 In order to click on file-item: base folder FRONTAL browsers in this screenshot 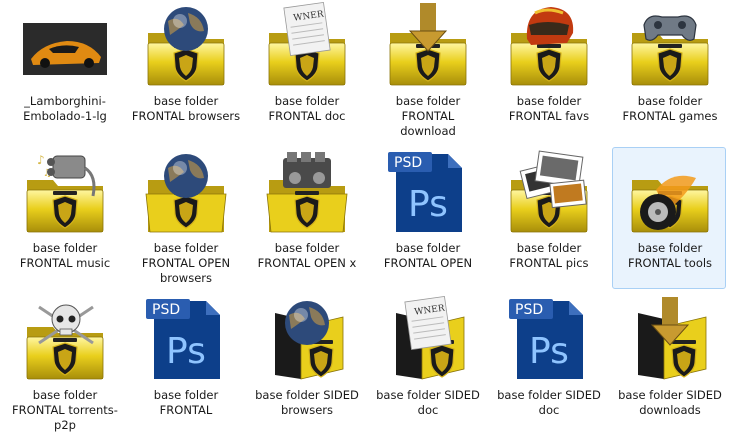, I will do `click(185, 71)`.